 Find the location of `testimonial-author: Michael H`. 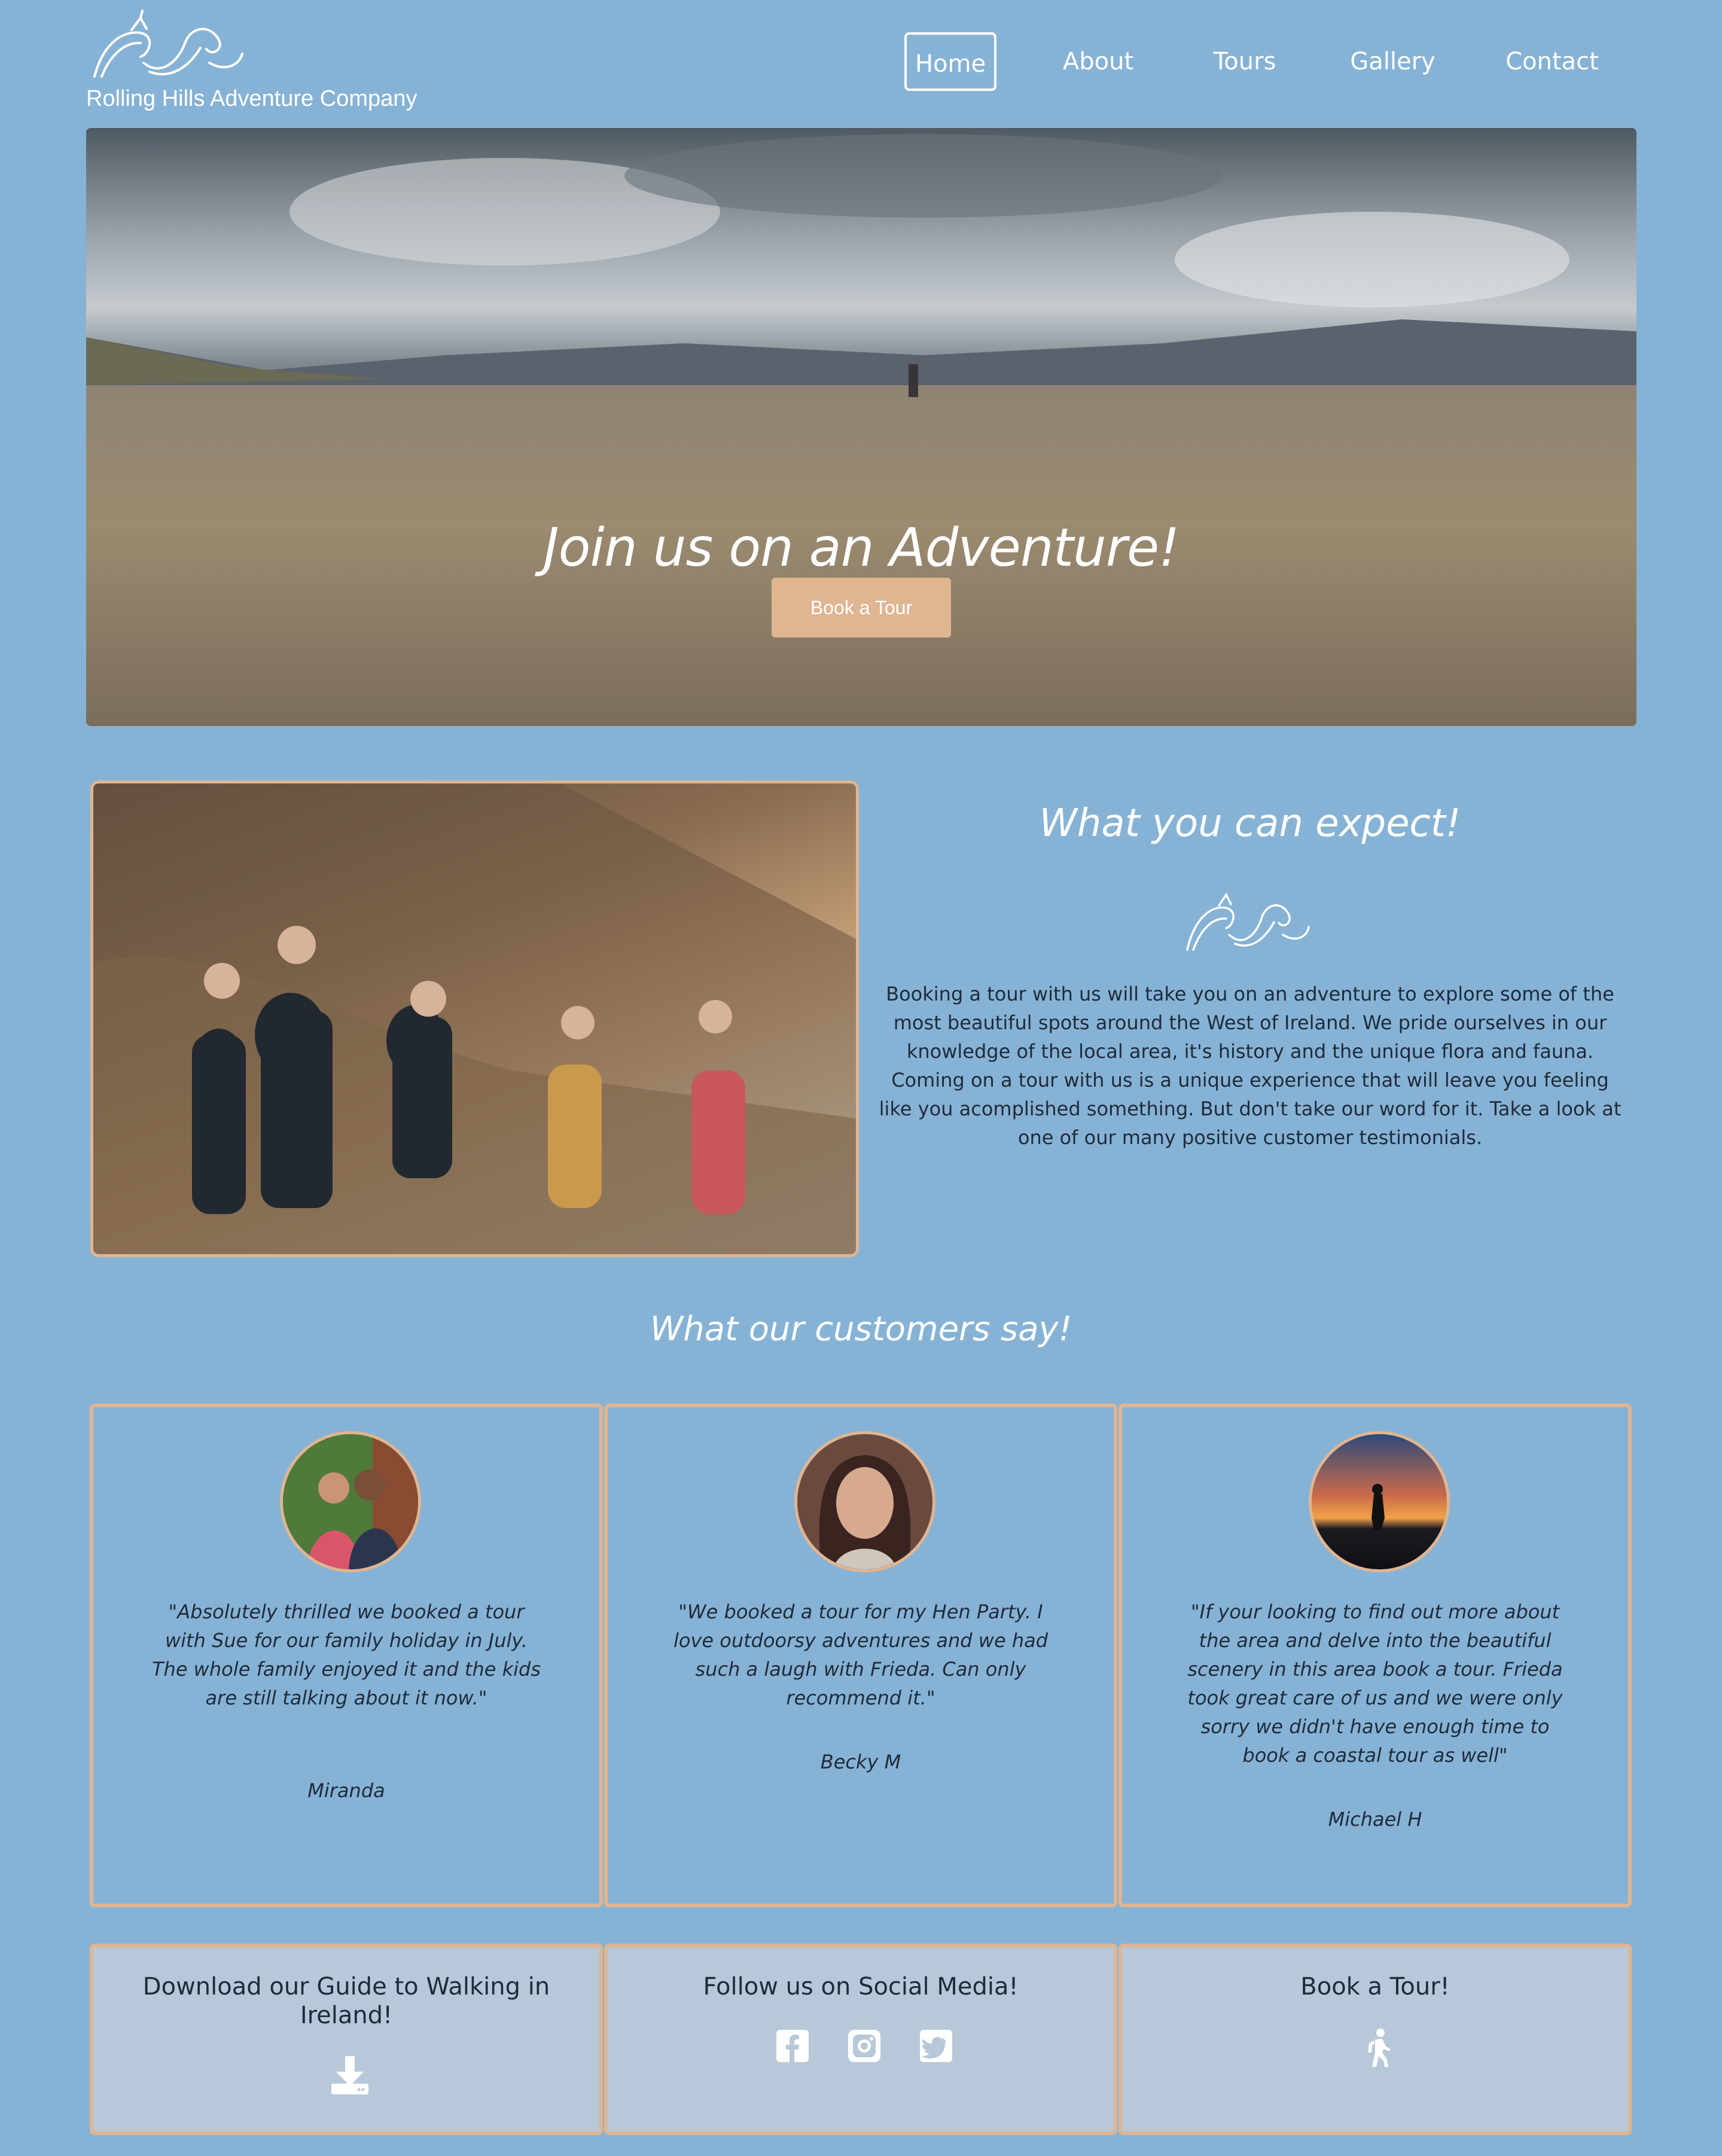

testimonial-author: Michael H is located at coordinates (1375, 1819).